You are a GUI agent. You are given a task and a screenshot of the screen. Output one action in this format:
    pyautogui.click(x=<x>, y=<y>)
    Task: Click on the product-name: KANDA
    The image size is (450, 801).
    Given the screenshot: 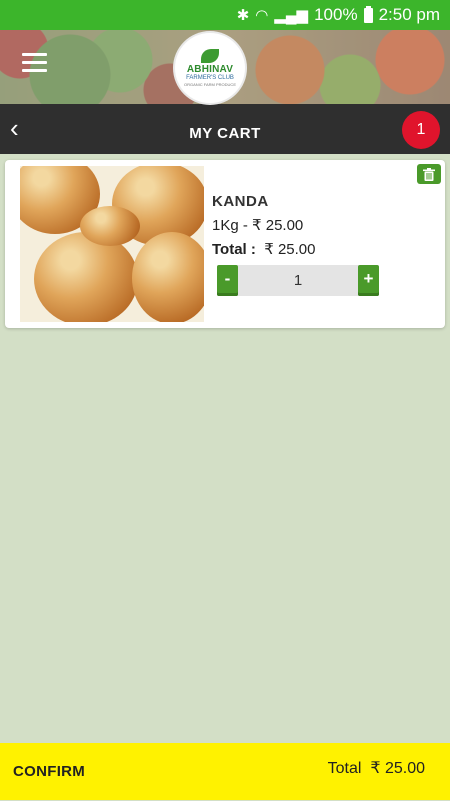 What is the action you would take?
    pyautogui.click(x=240, y=201)
    